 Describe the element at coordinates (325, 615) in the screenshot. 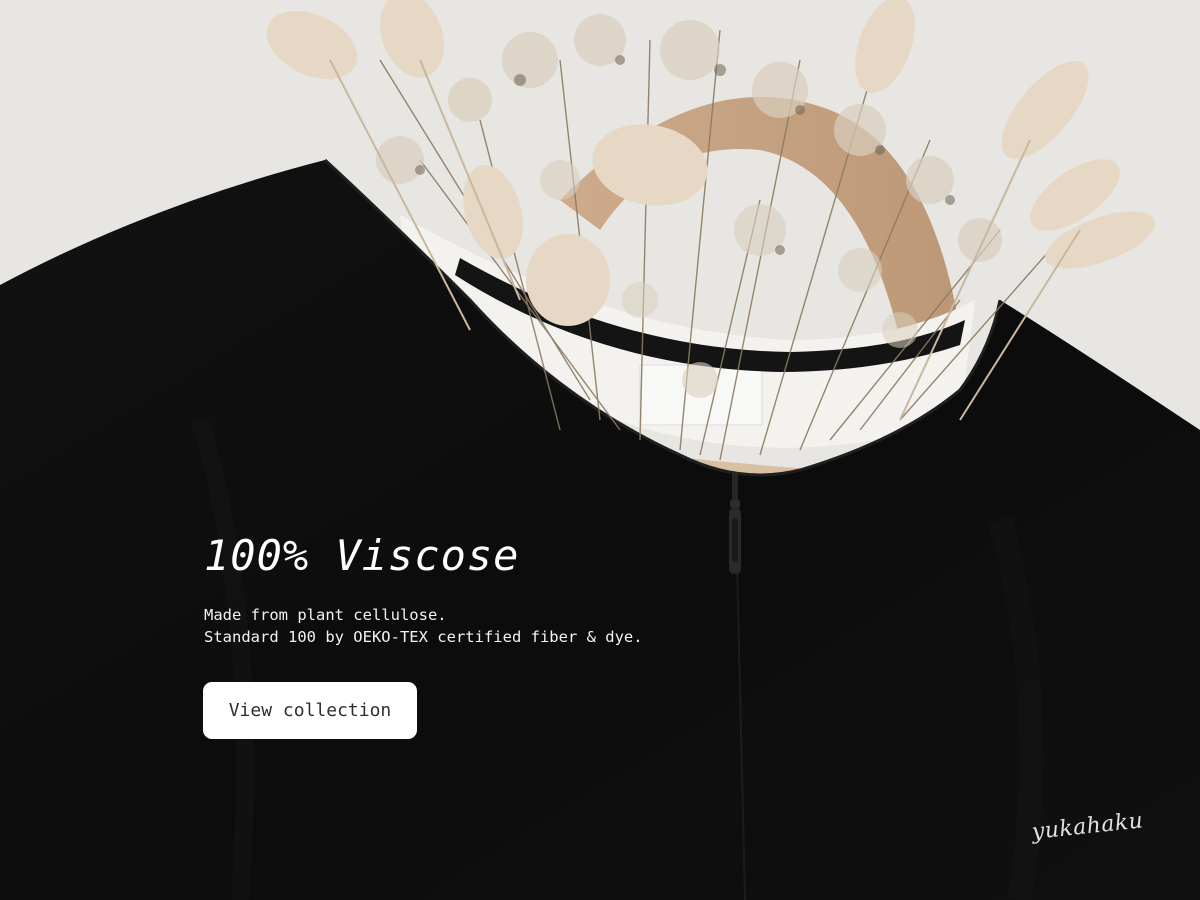

I see `description-line-1: Made from plant cellulose.` at that location.